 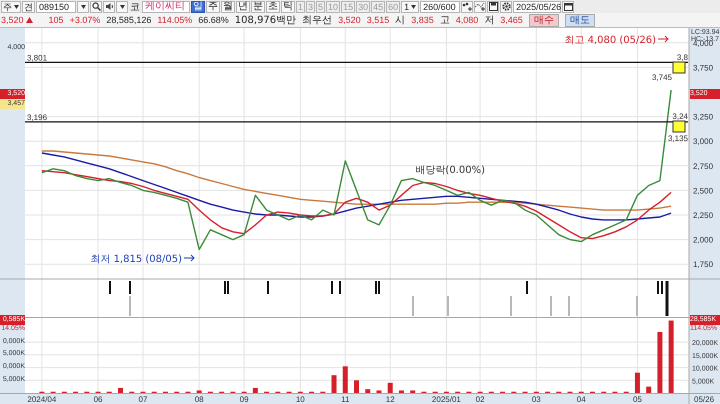 I want to click on chart-annotation: 3,8, so click(x=682, y=57).